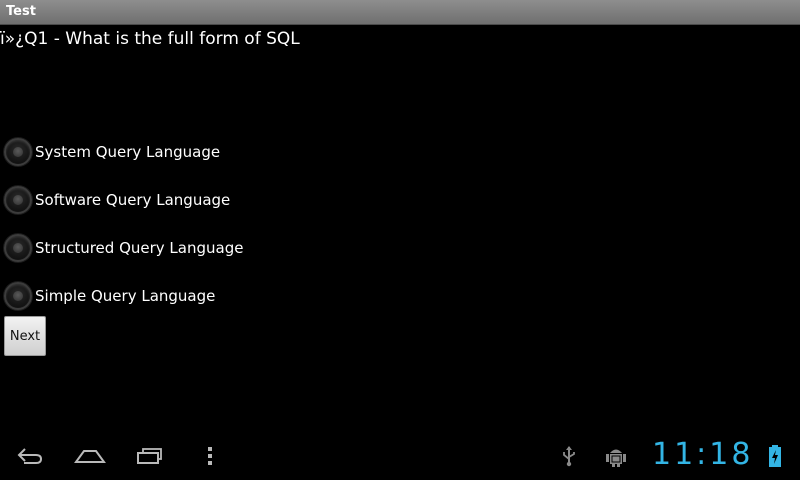 The height and width of the screenshot is (480, 800). I want to click on option-label-2: Software Query Language, so click(132, 200).